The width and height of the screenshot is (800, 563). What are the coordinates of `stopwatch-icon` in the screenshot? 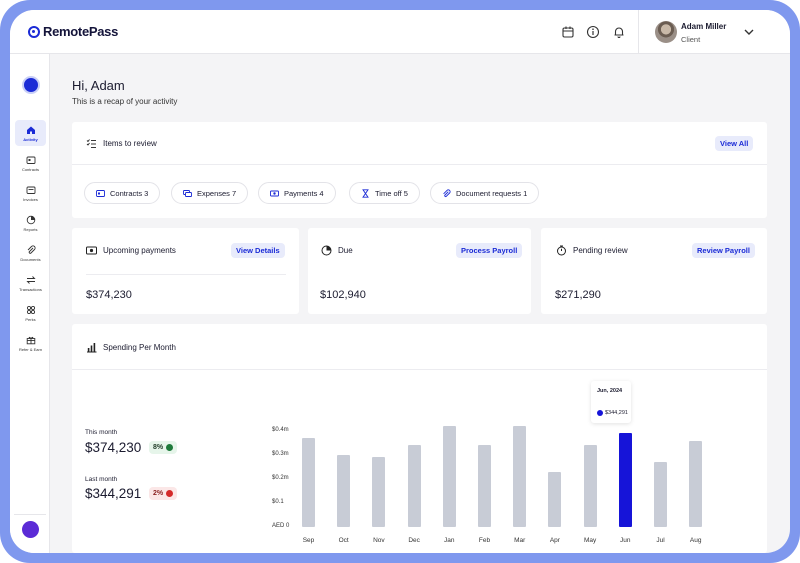 It's located at (561, 250).